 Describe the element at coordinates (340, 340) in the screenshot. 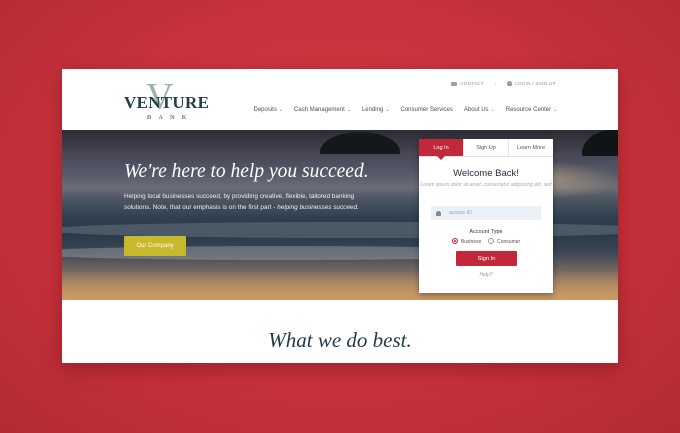

I see `section-title: What we do best.` at that location.